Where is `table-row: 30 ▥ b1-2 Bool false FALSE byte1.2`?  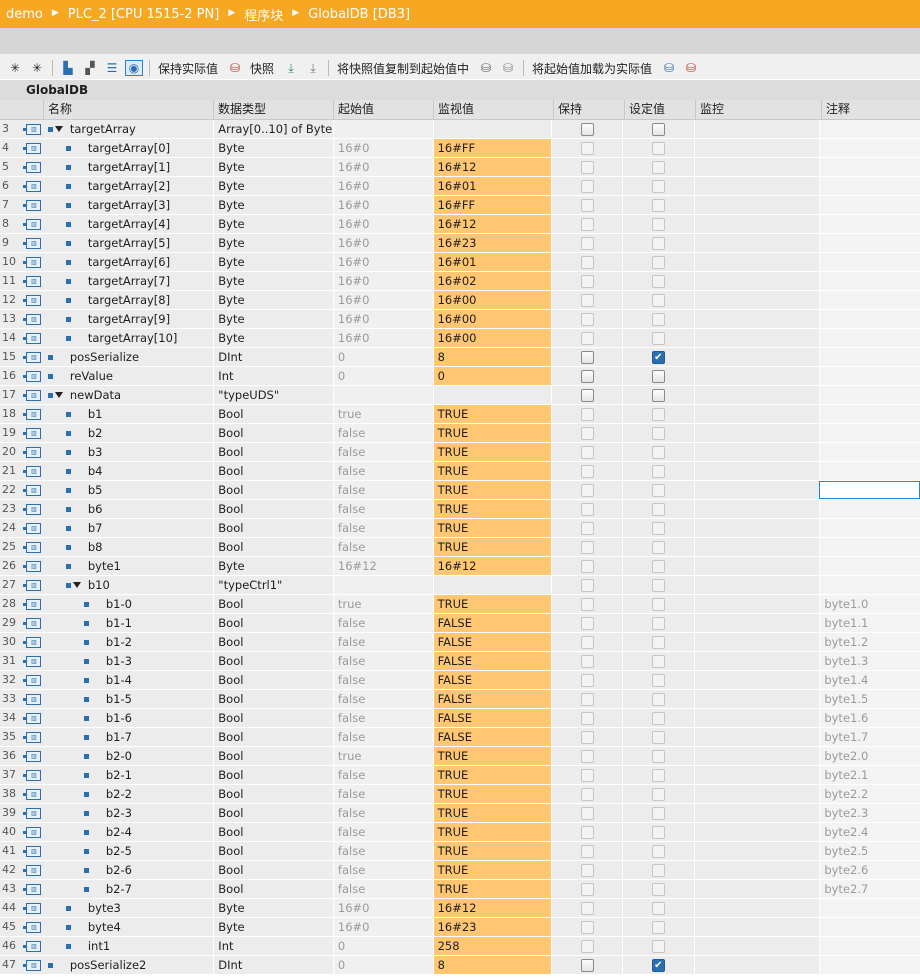 table-row: 30 ▥ b1-2 Bool false FALSE byte1.2 is located at coordinates (460, 642).